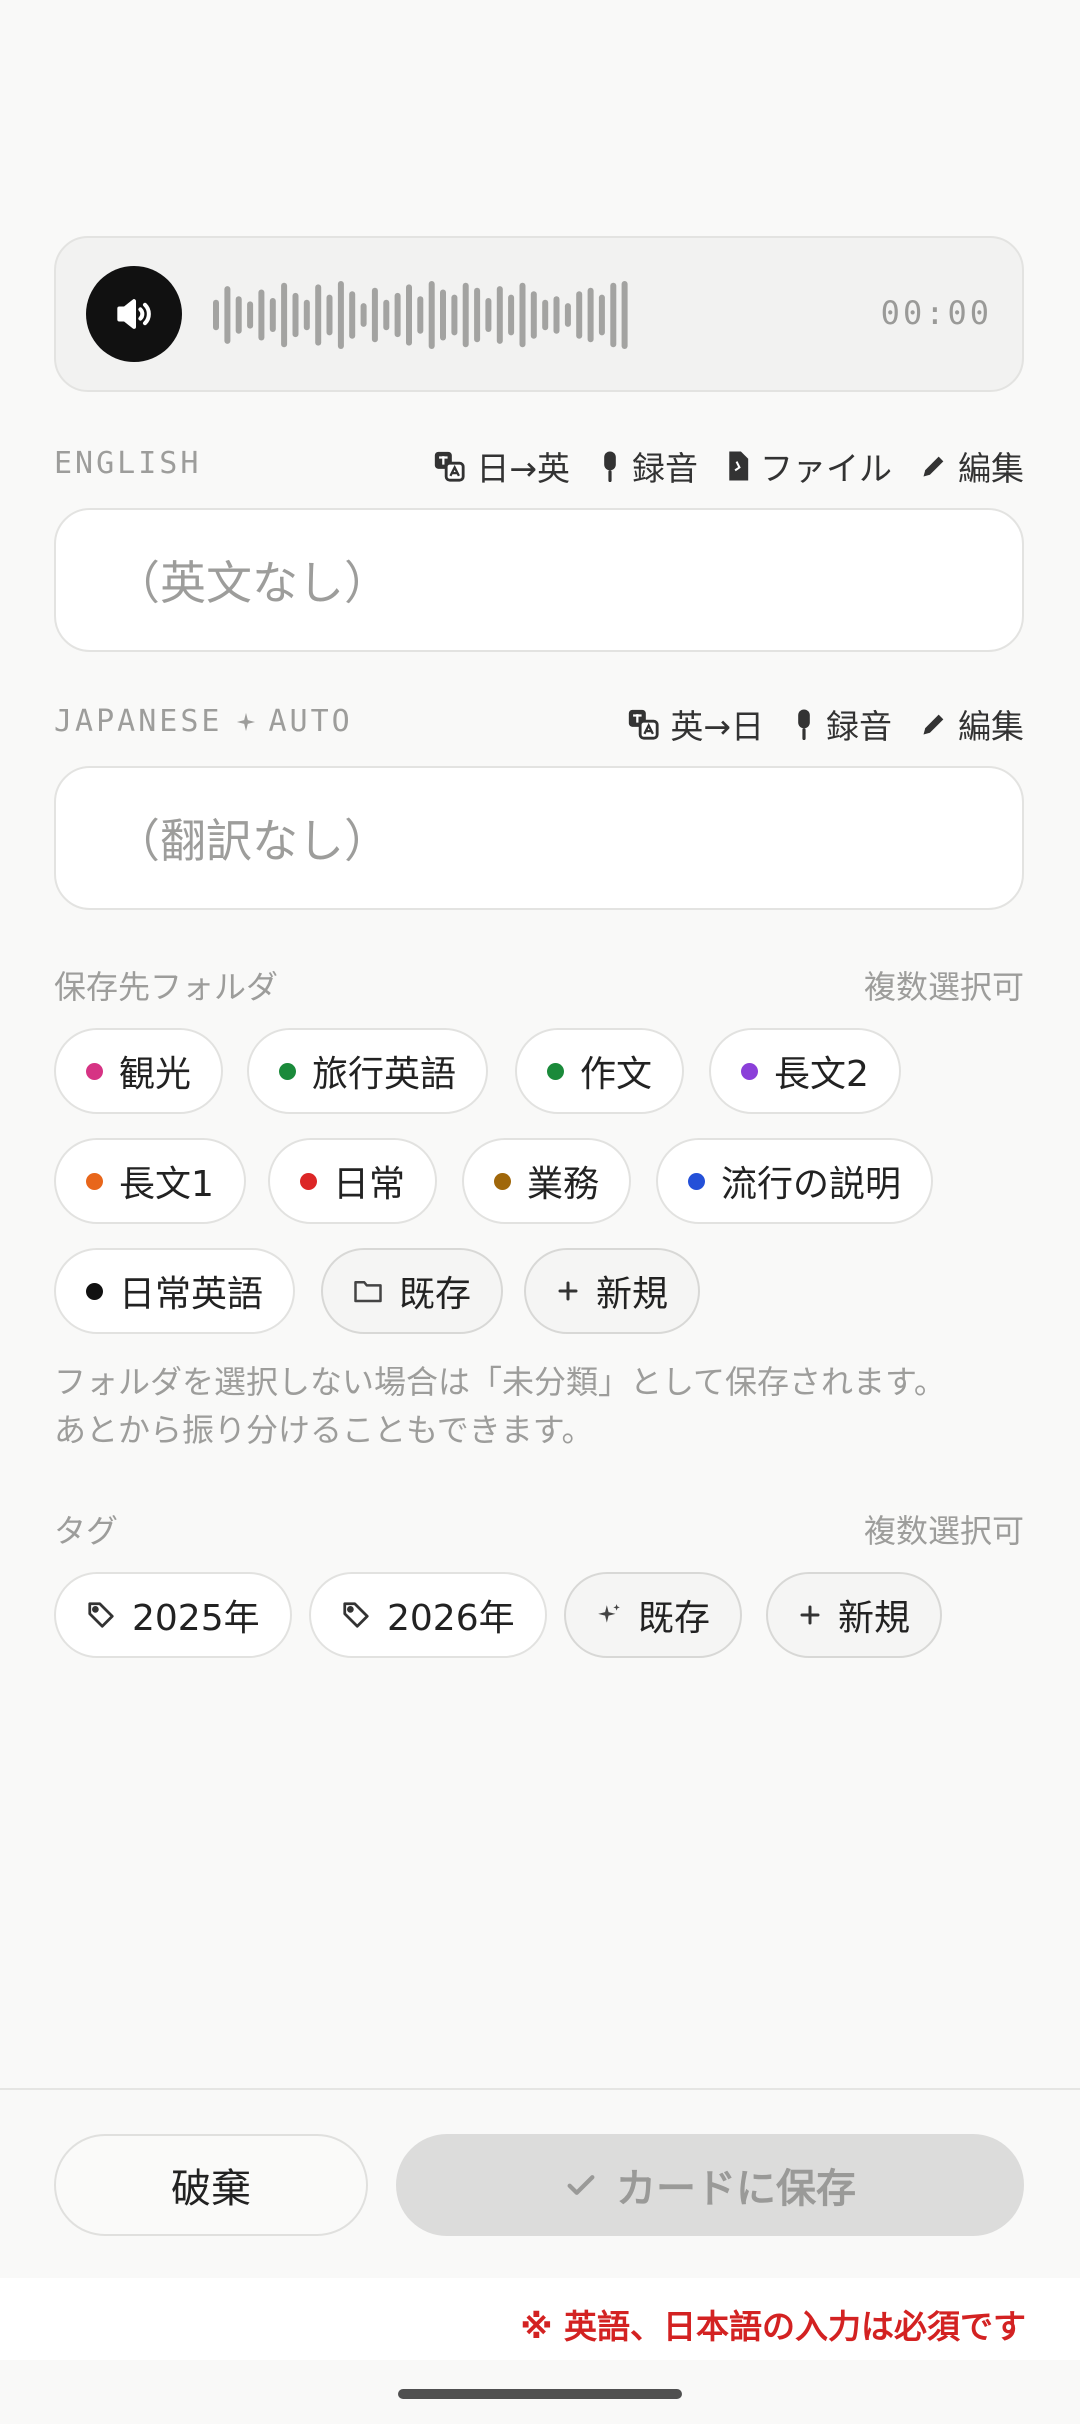 The height and width of the screenshot is (2424, 1080). Describe the element at coordinates (674, 1618) in the screenshot. I see `tag-existing-label: 既存` at that location.